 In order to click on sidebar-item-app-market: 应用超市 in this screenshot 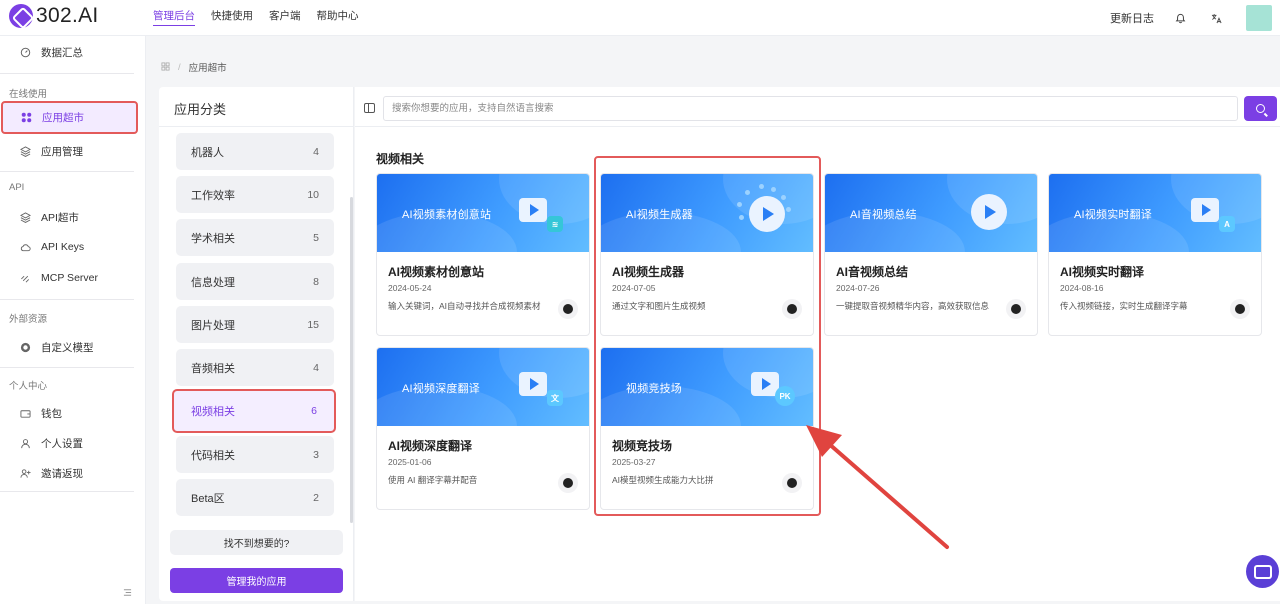, I will do `click(69, 117)`.